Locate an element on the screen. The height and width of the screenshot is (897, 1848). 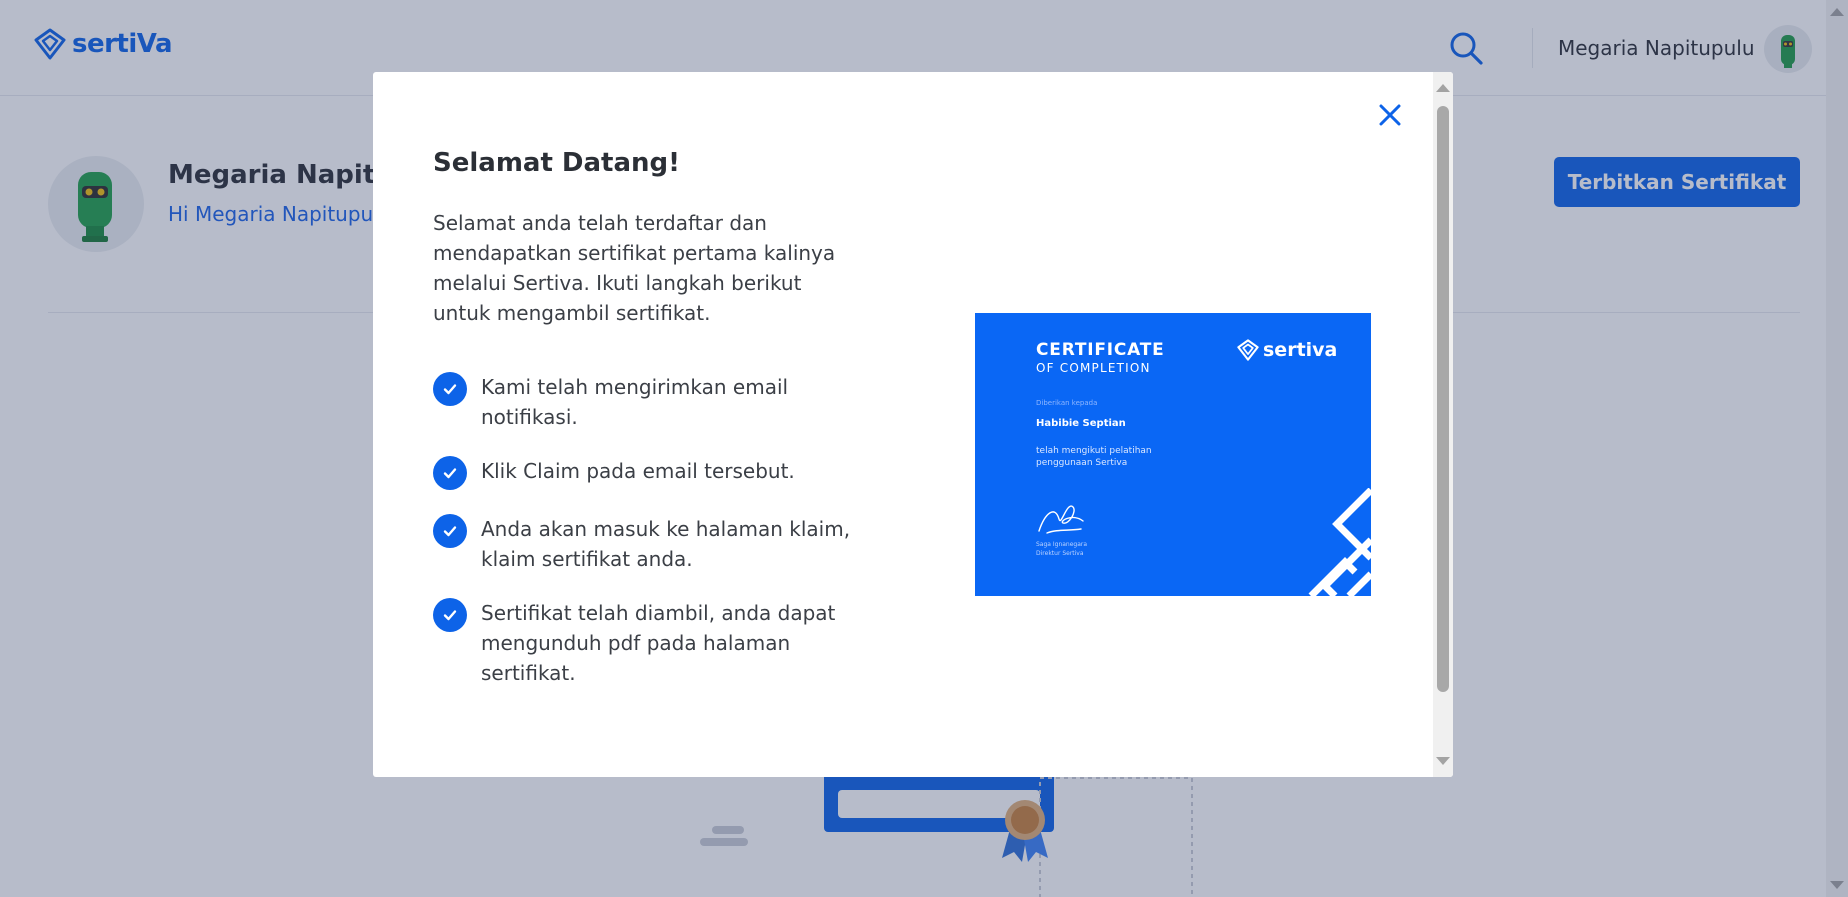
close-button is located at coordinates (1390, 115).